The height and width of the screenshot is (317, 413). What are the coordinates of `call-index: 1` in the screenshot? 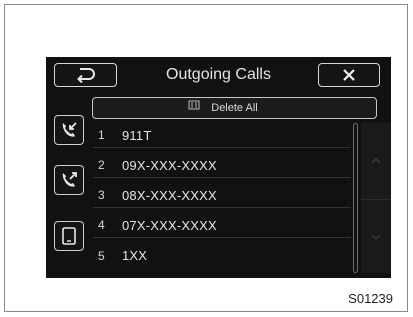 It's located at (101, 135).